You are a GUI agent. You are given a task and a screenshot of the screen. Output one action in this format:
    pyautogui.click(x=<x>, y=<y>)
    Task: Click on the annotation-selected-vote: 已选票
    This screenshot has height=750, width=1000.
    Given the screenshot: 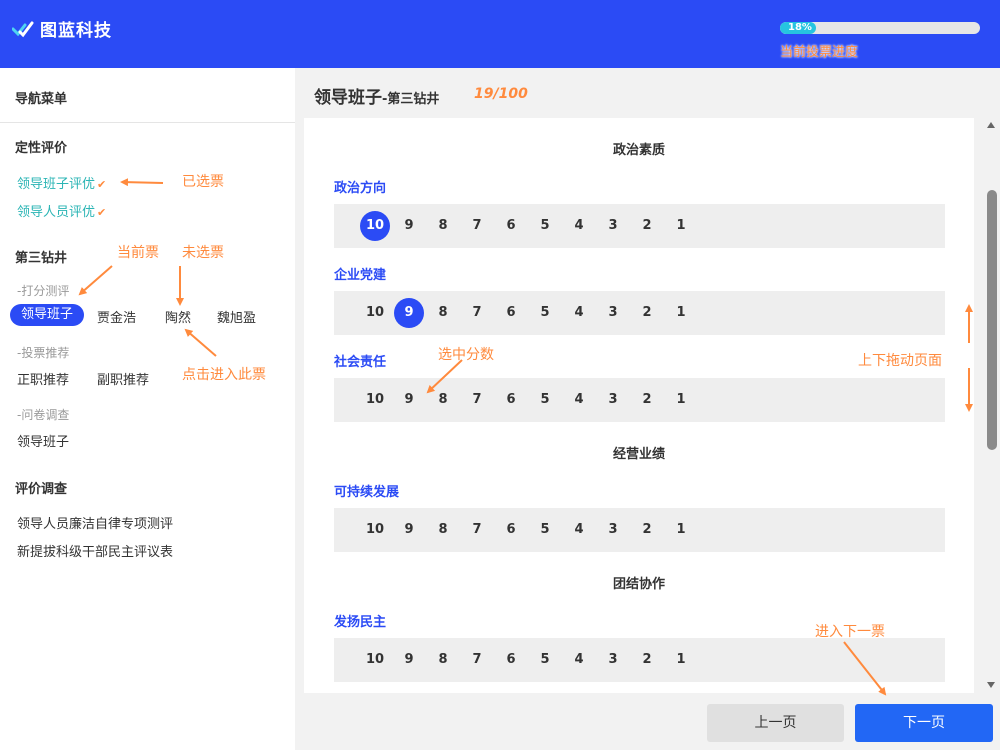 What is the action you would take?
    pyautogui.click(x=203, y=182)
    